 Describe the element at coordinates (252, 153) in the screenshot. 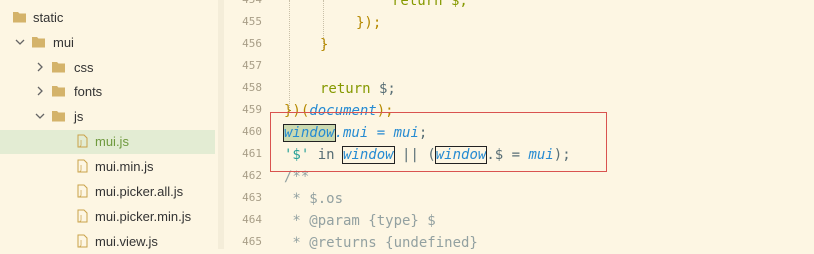

I see `line-number: 461` at that location.